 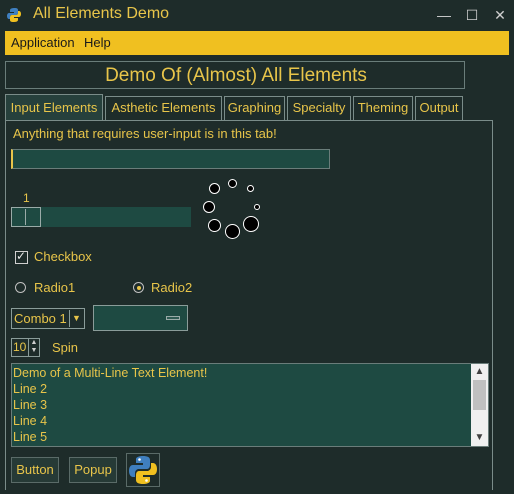 What do you see at coordinates (479, 395) in the screenshot?
I see `scroll-thumb` at bounding box center [479, 395].